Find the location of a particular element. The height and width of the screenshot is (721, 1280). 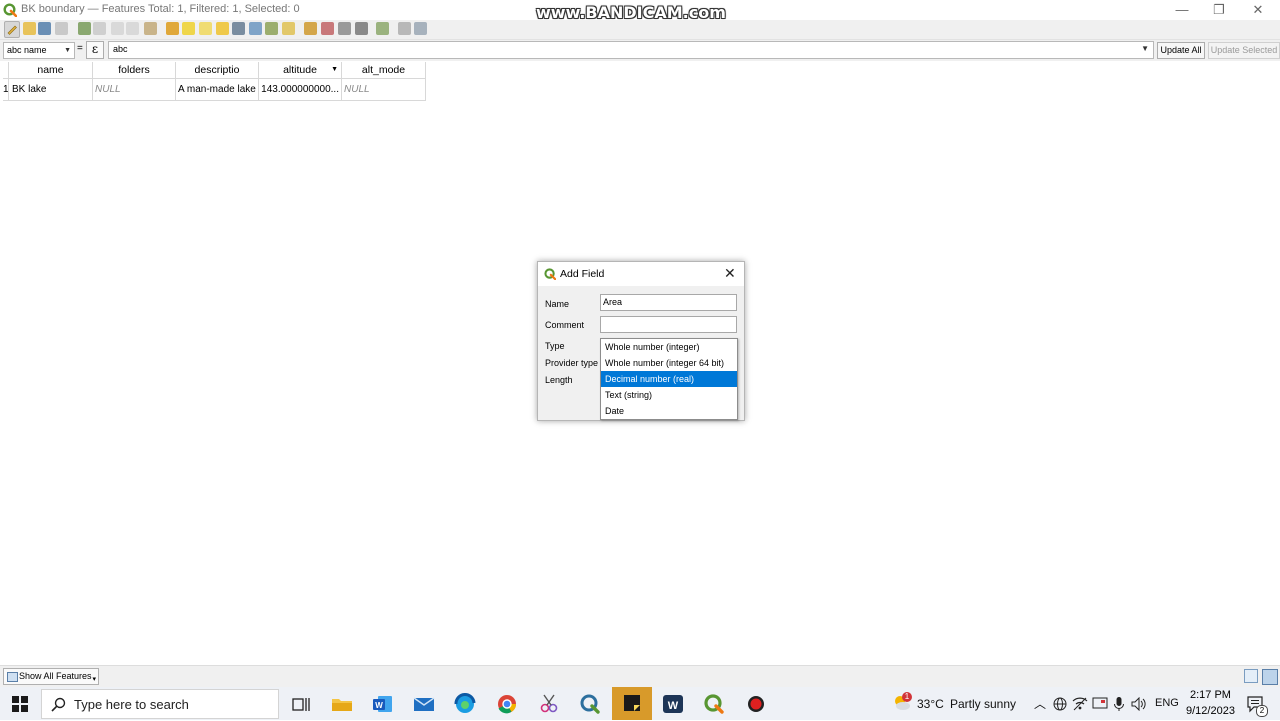

add-feature-icon is located at coordinates (84, 28).